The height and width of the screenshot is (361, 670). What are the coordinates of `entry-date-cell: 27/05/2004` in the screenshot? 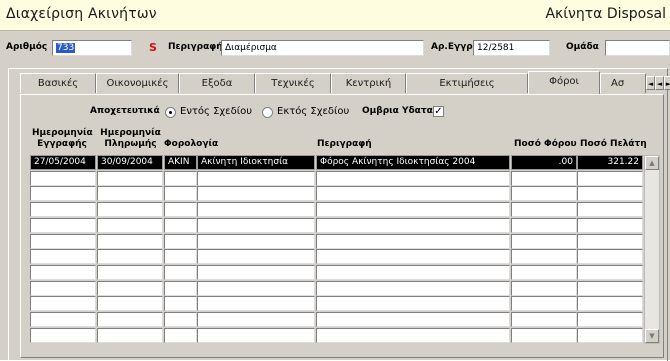 It's located at (63, 162).